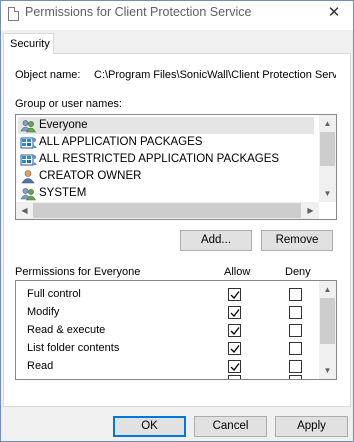  What do you see at coordinates (166, 176) in the screenshot?
I see `group-list-item: CREATOR OWNER` at bounding box center [166, 176].